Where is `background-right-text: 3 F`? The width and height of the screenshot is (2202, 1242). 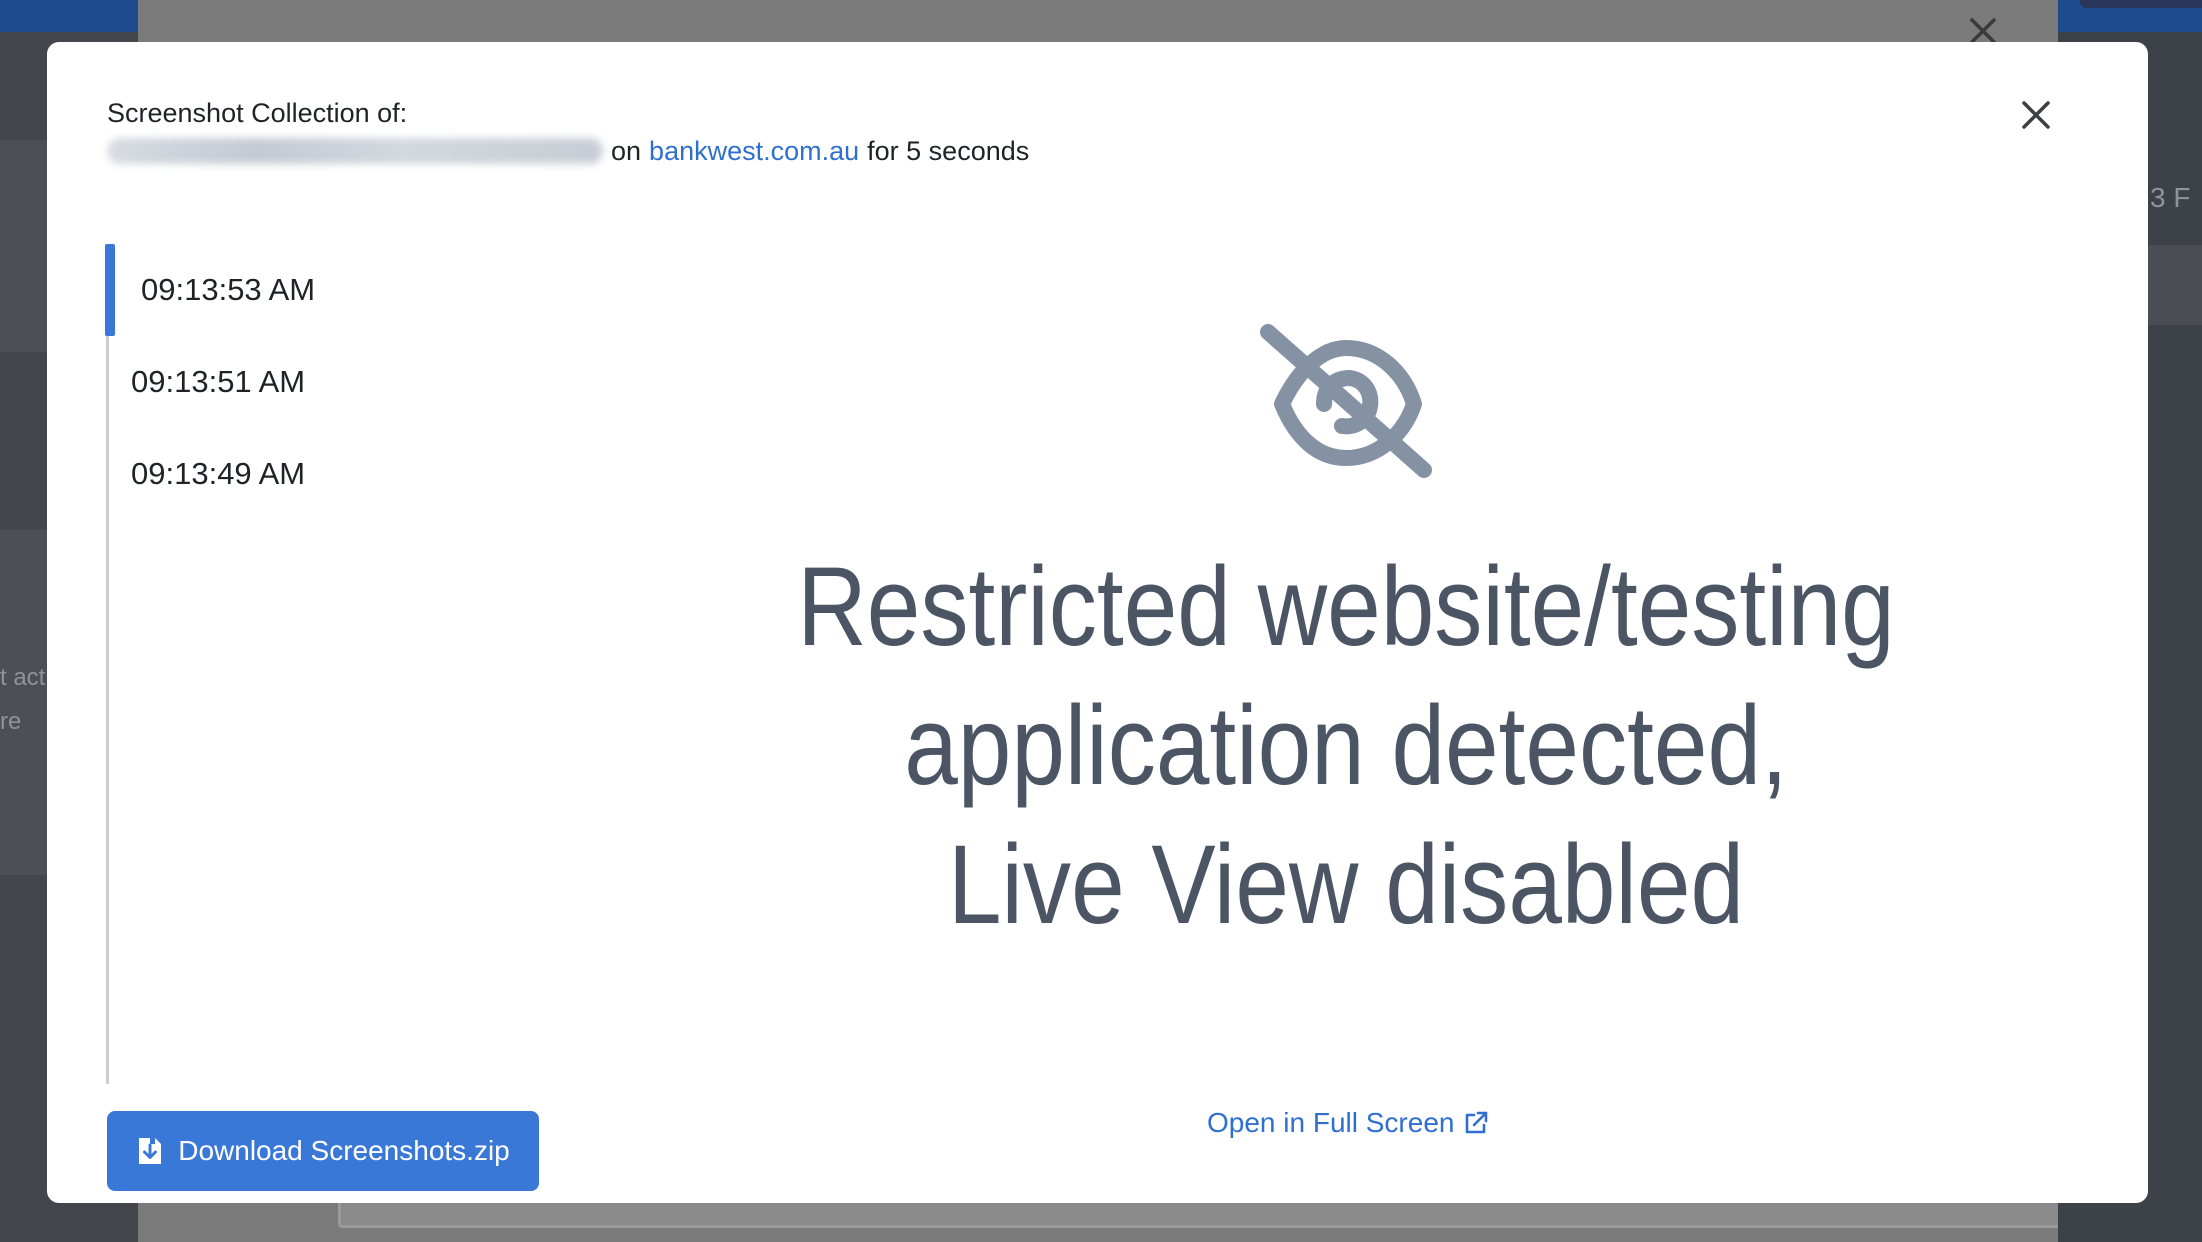 background-right-text: 3 F is located at coordinates (2170, 197).